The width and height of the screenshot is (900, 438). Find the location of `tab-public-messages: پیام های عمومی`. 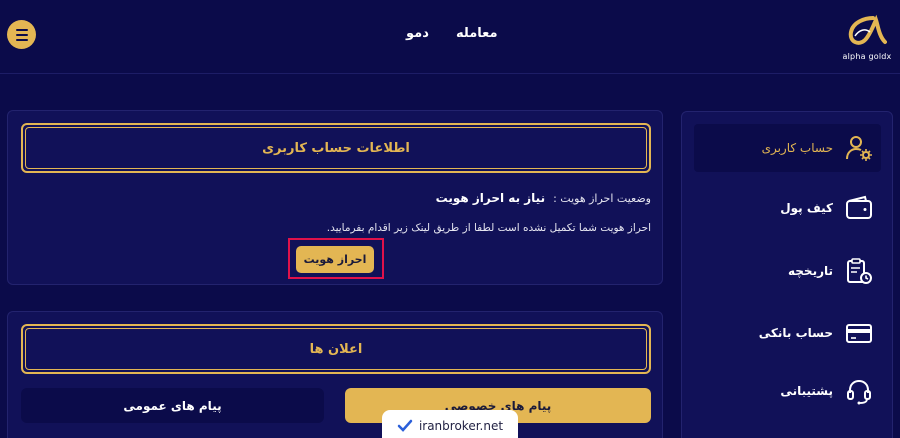

tab-public-messages: پیام های عمومی is located at coordinates (172, 405).